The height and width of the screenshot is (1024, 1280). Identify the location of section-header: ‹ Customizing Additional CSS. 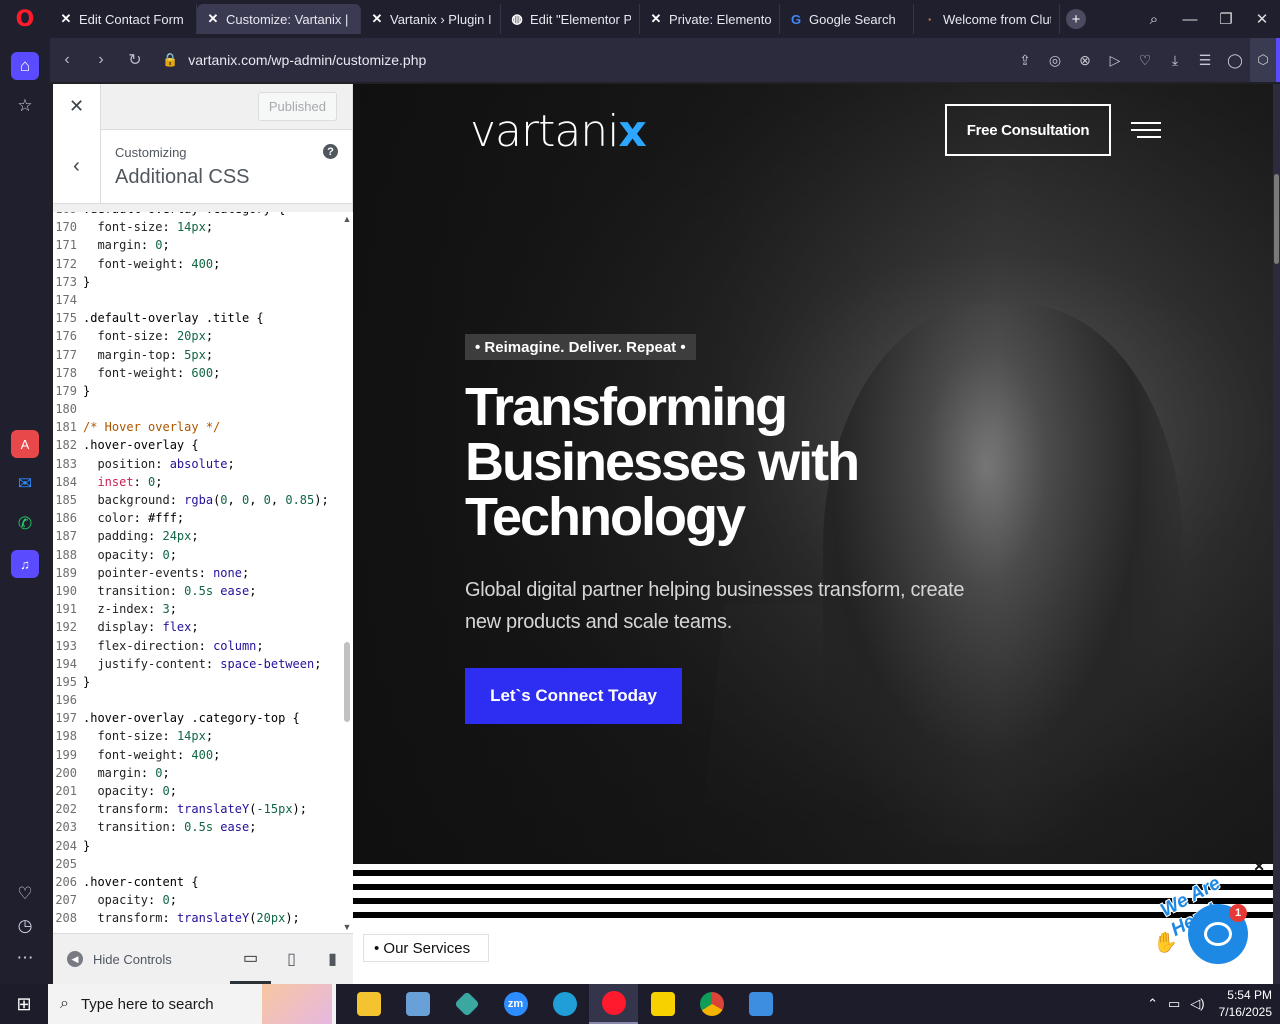
(202, 167).